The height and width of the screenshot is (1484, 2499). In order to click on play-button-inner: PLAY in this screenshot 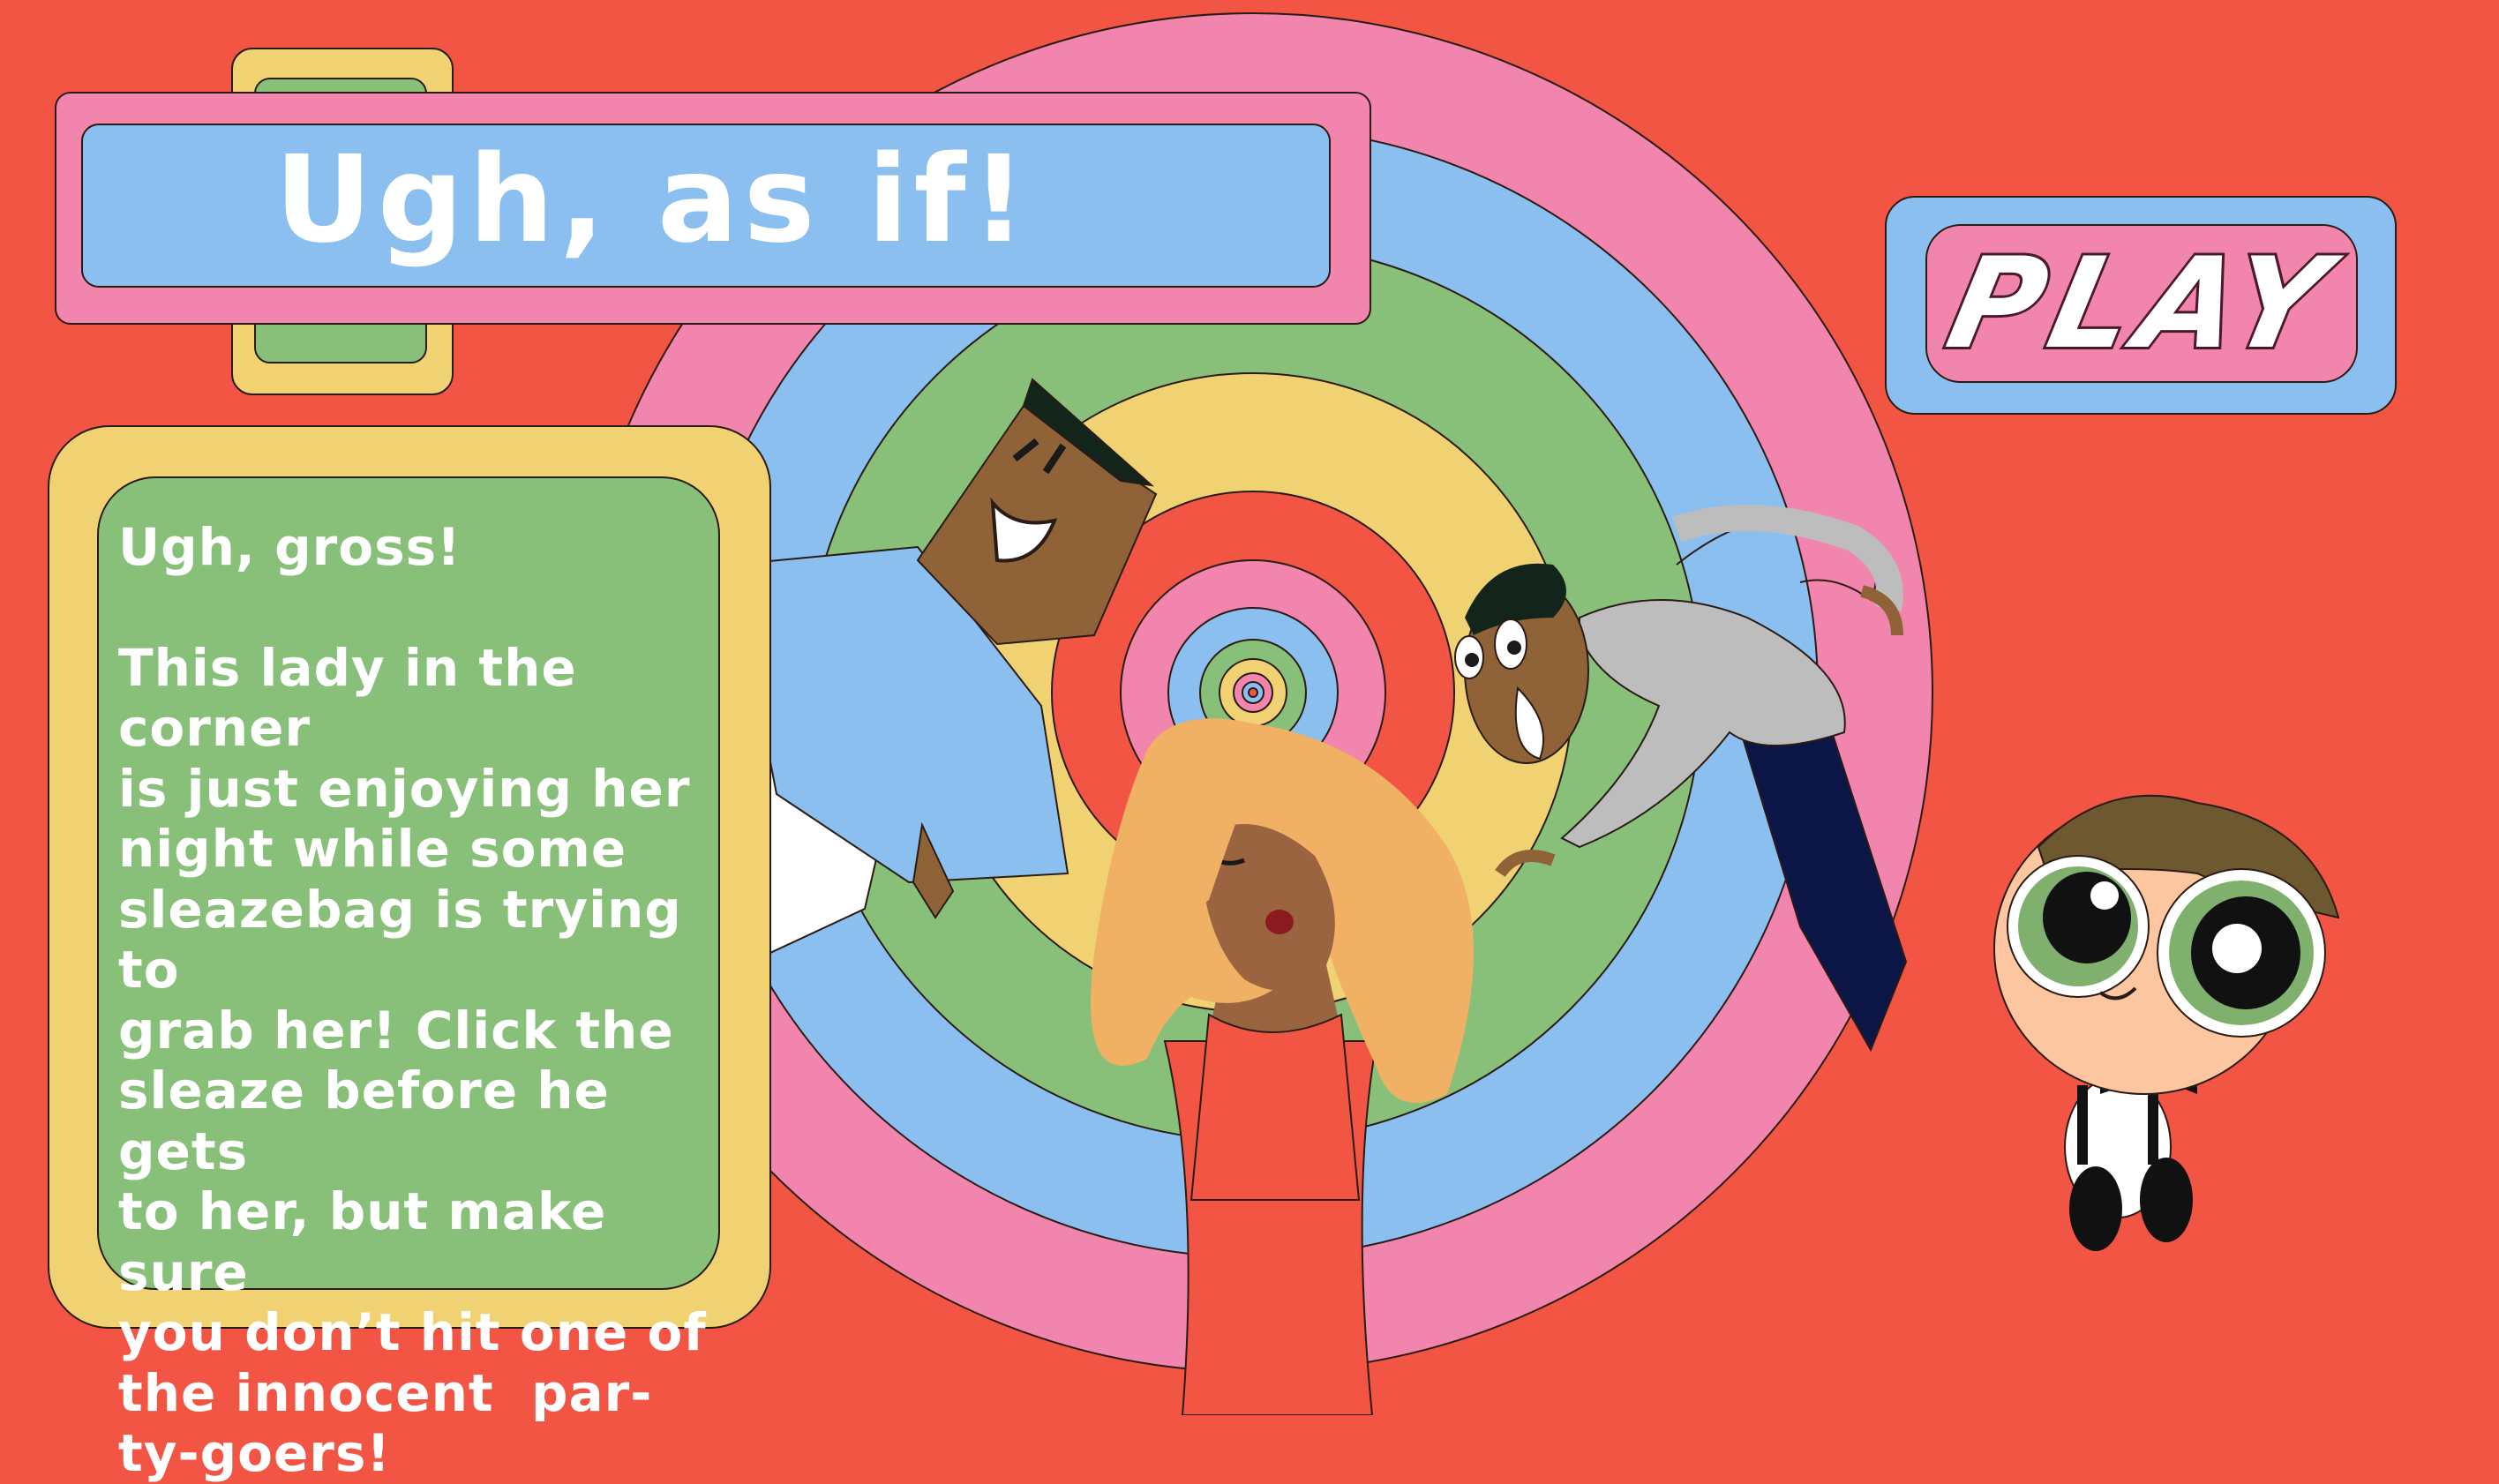, I will do `click(2141, 303)`.